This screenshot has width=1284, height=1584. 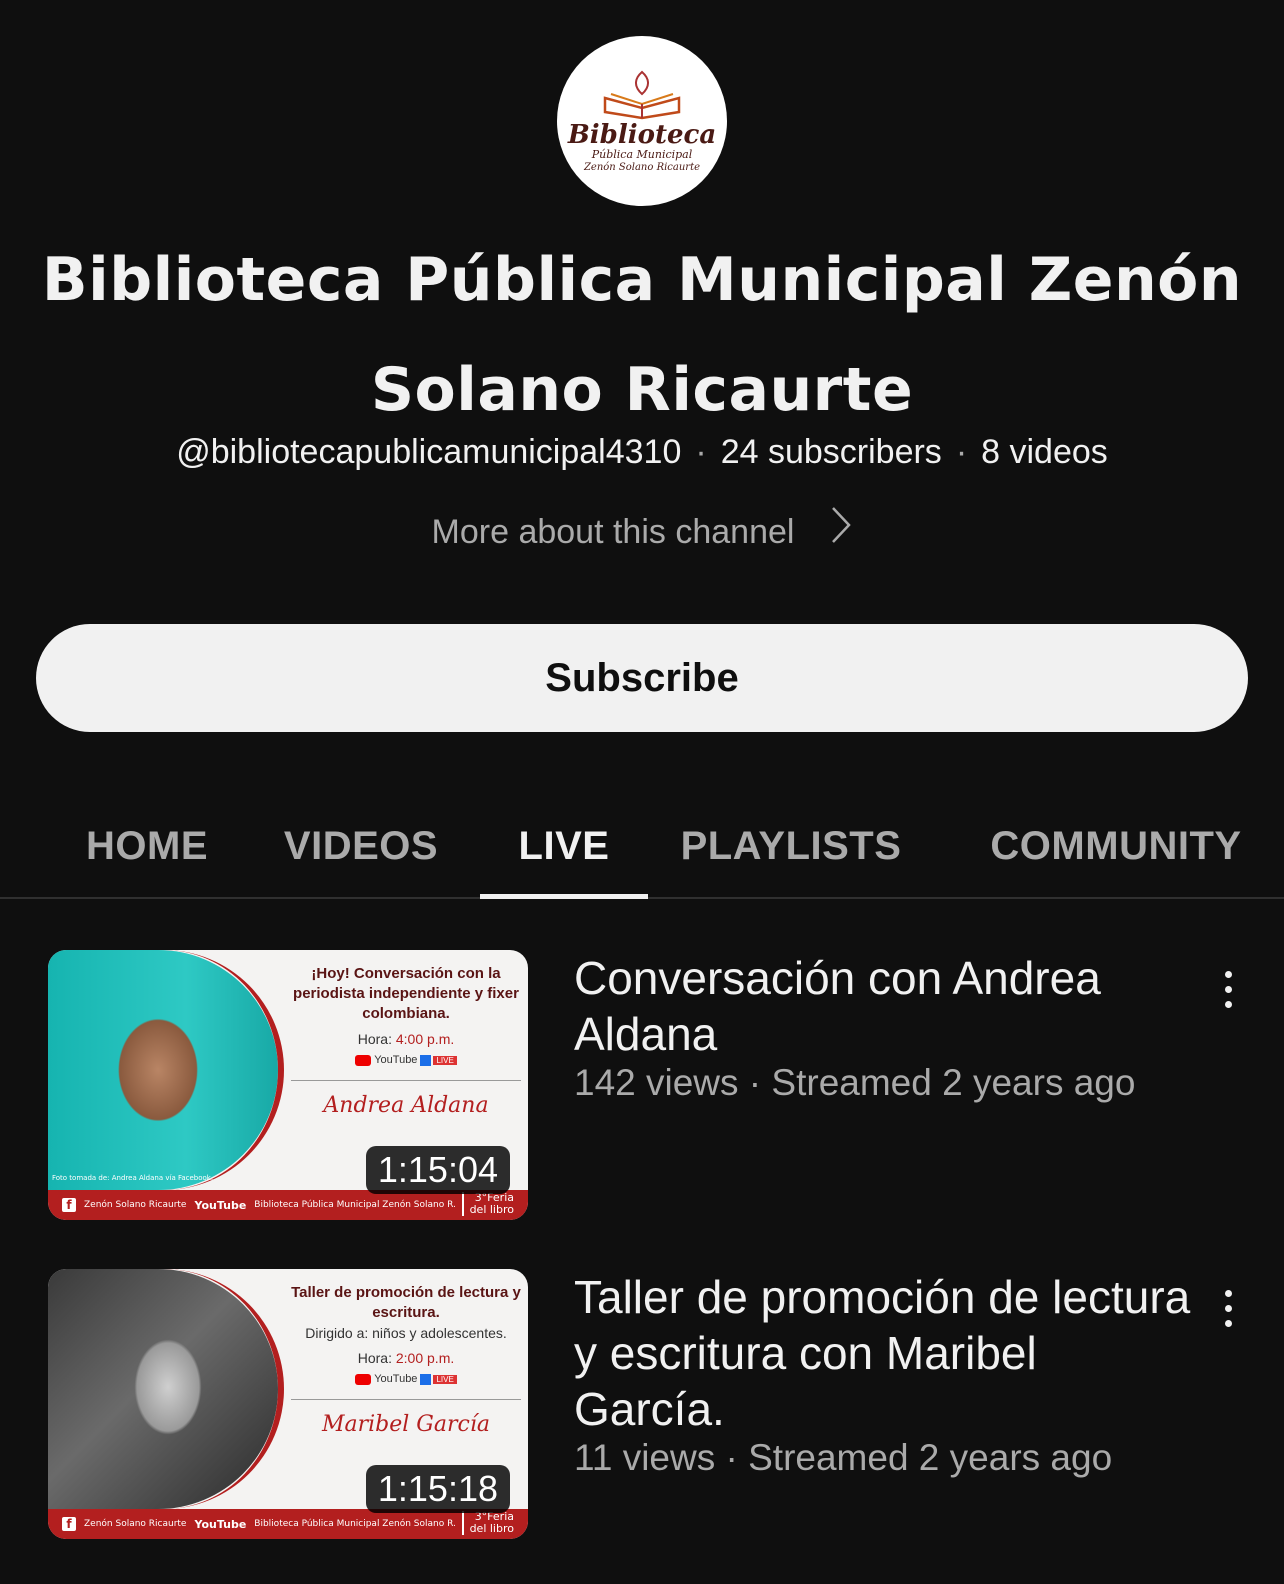 What do you see at coordinates (147, 846) in the screenshot?
I see `tab-home: HOME` at bounding box center [147, 846].